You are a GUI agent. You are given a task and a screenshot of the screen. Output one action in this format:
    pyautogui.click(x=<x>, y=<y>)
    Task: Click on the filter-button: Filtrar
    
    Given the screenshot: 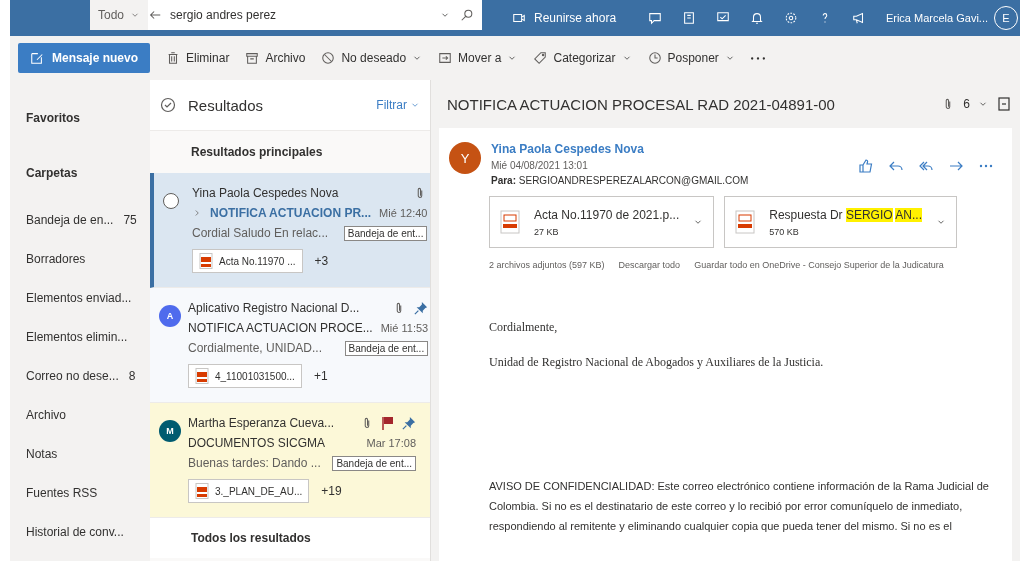 What is the action you would take?
    pyautogui.click(x=398, y=105)
    